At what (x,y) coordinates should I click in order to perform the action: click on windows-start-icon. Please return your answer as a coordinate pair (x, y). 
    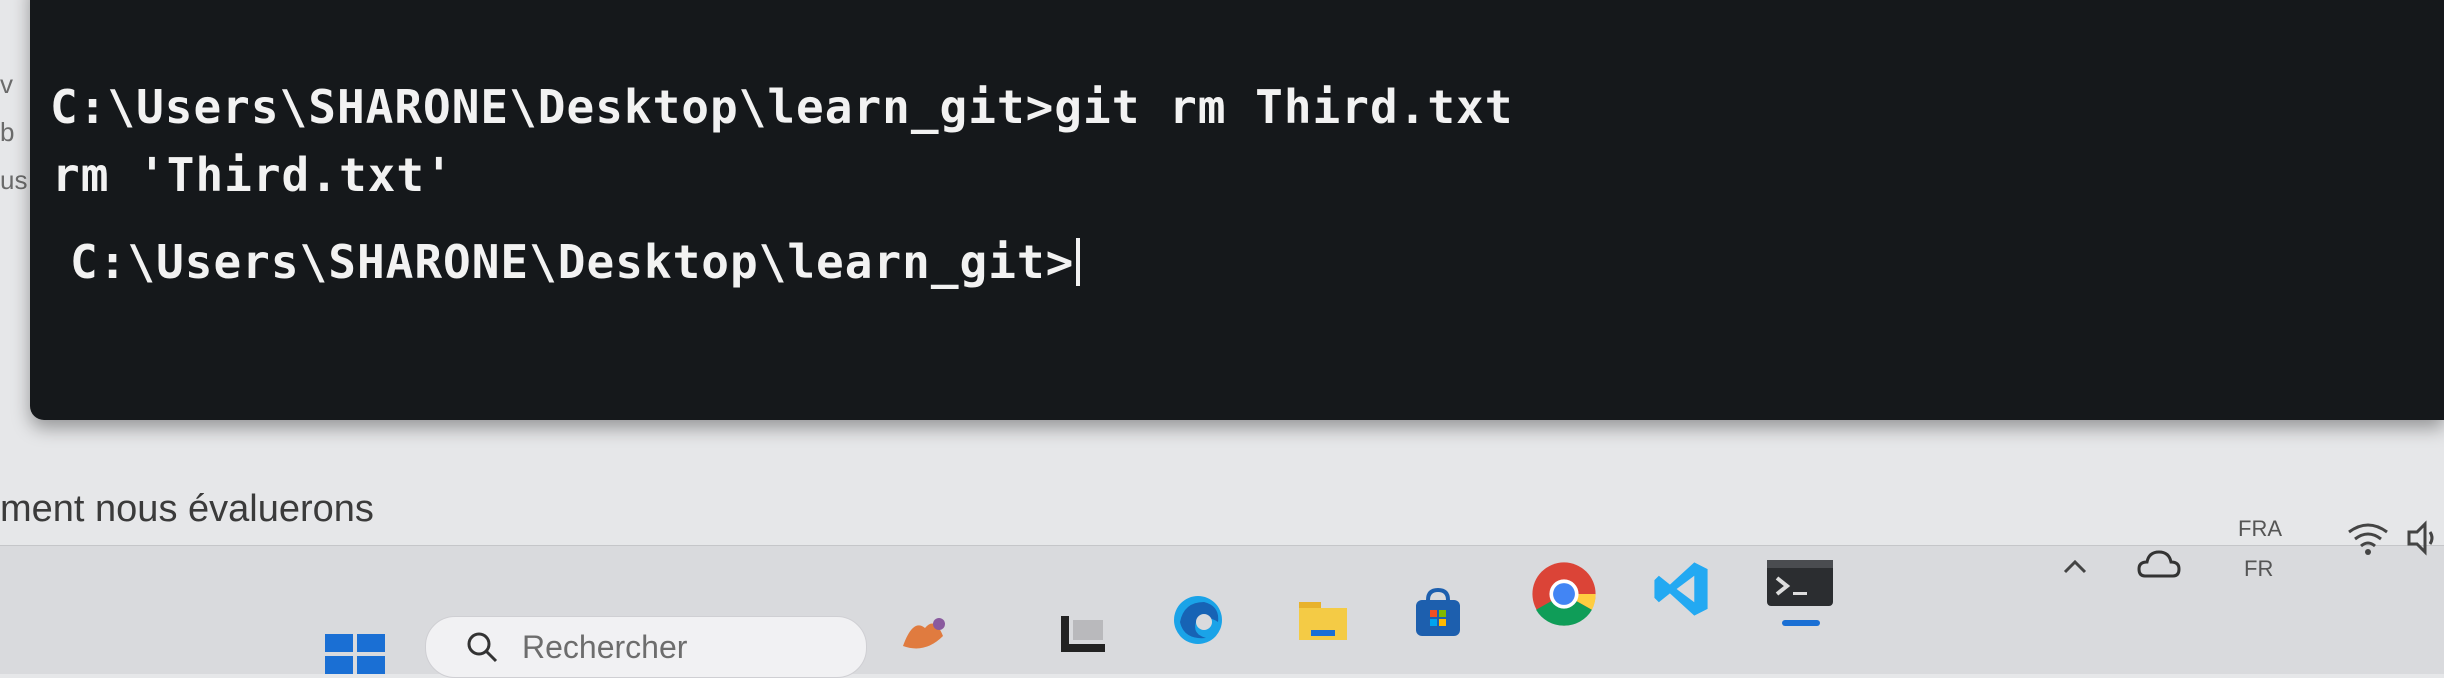
    Looking at the image, I should click on (355, 654).